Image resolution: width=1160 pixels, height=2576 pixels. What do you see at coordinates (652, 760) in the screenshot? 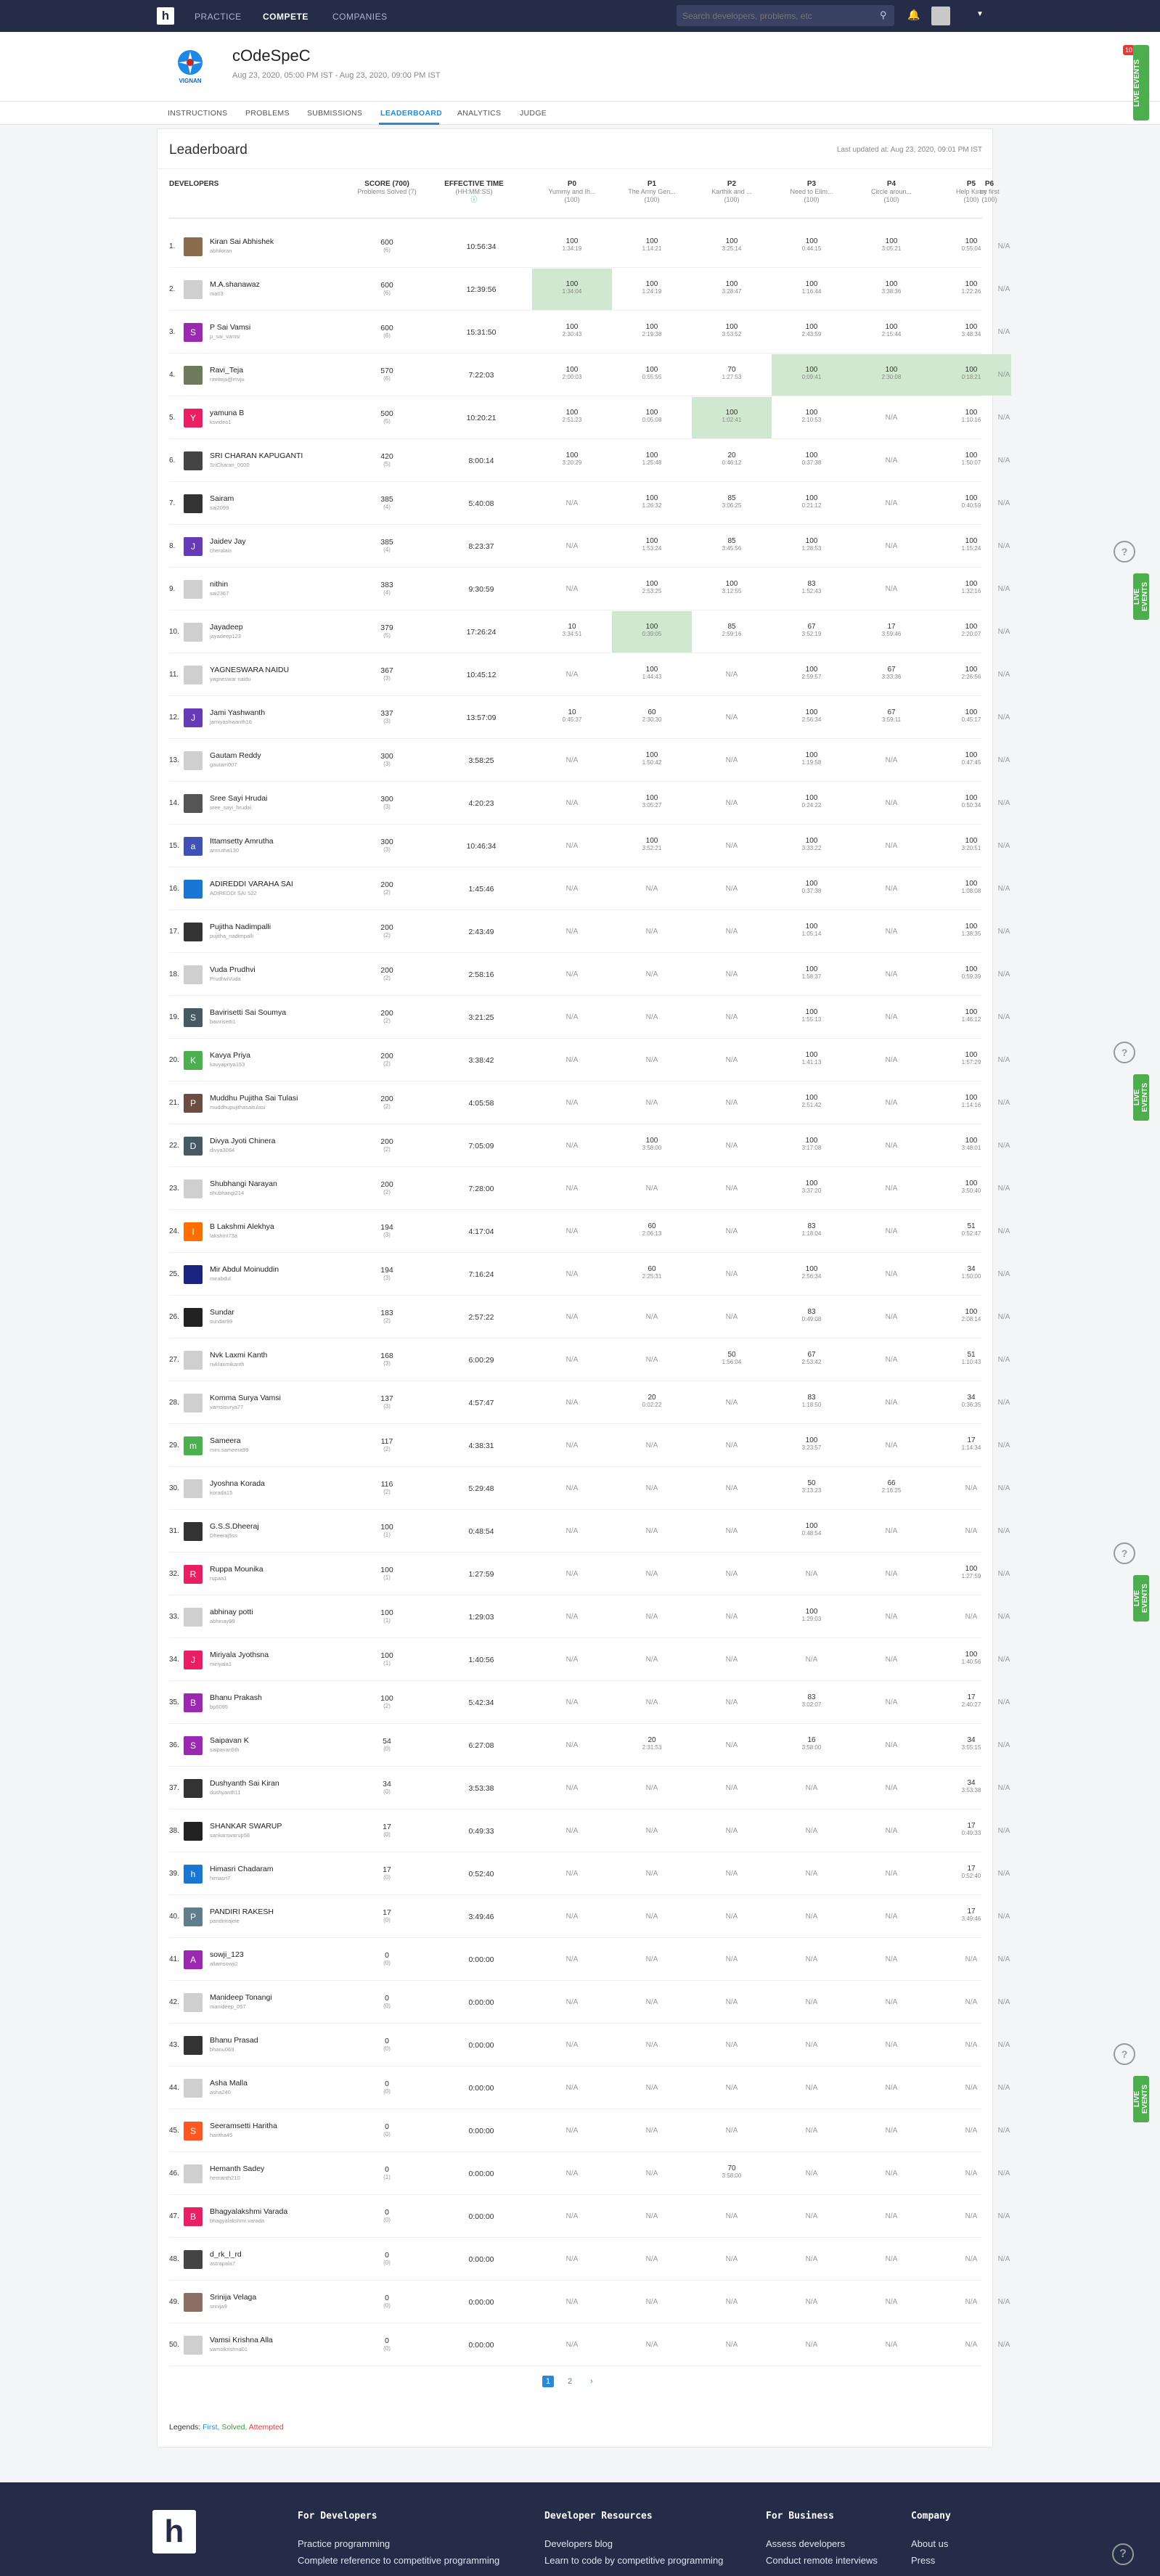
I see `problem-score-cell: 100 1:50:42` at bounding box center [652, 760].